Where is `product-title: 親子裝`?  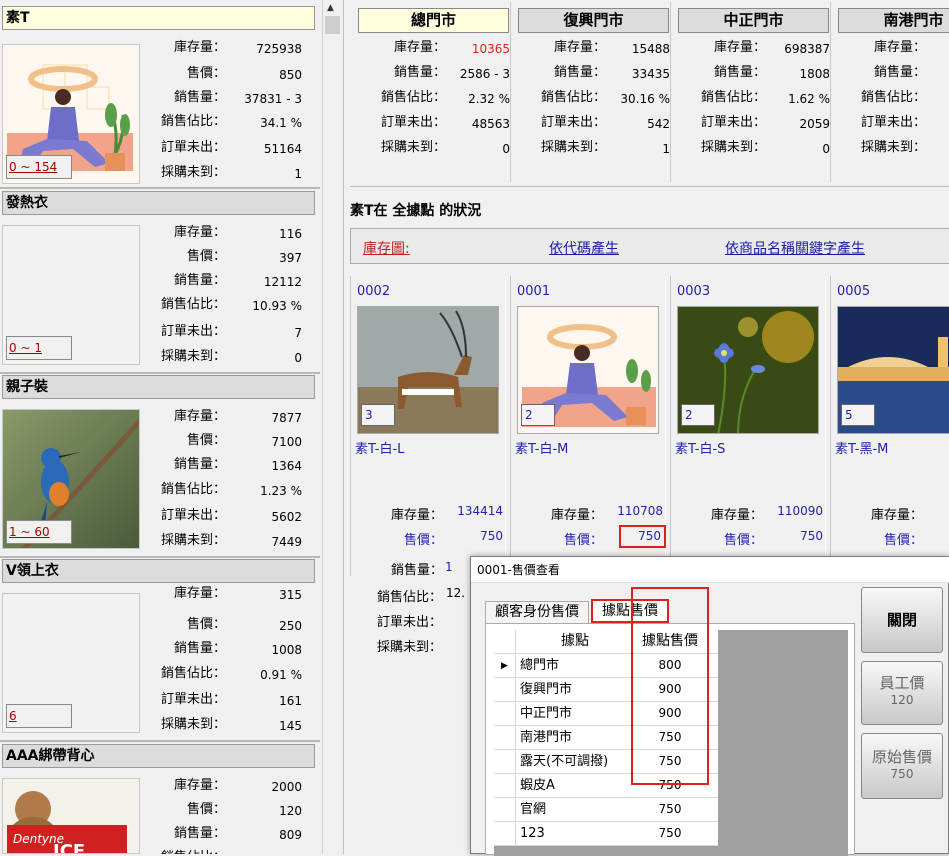
product-title: 親子裝 is located at coordinates (158, 387).